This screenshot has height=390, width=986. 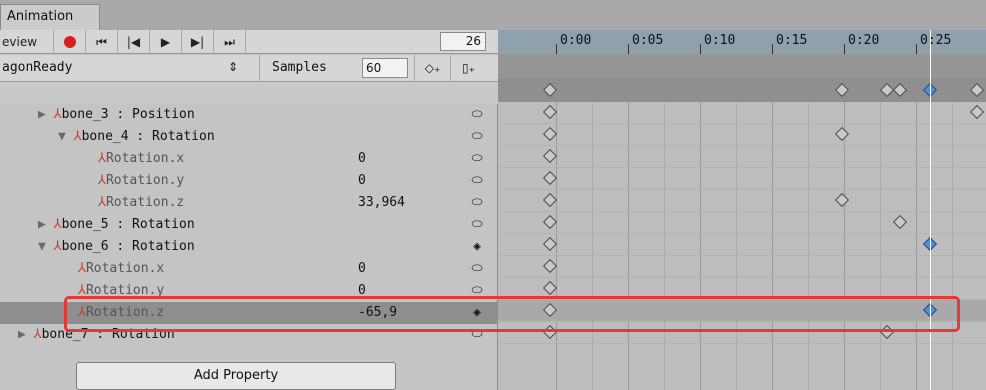 I want to click on first-keyframe-button: ⏮, so click(x=102, y=42).